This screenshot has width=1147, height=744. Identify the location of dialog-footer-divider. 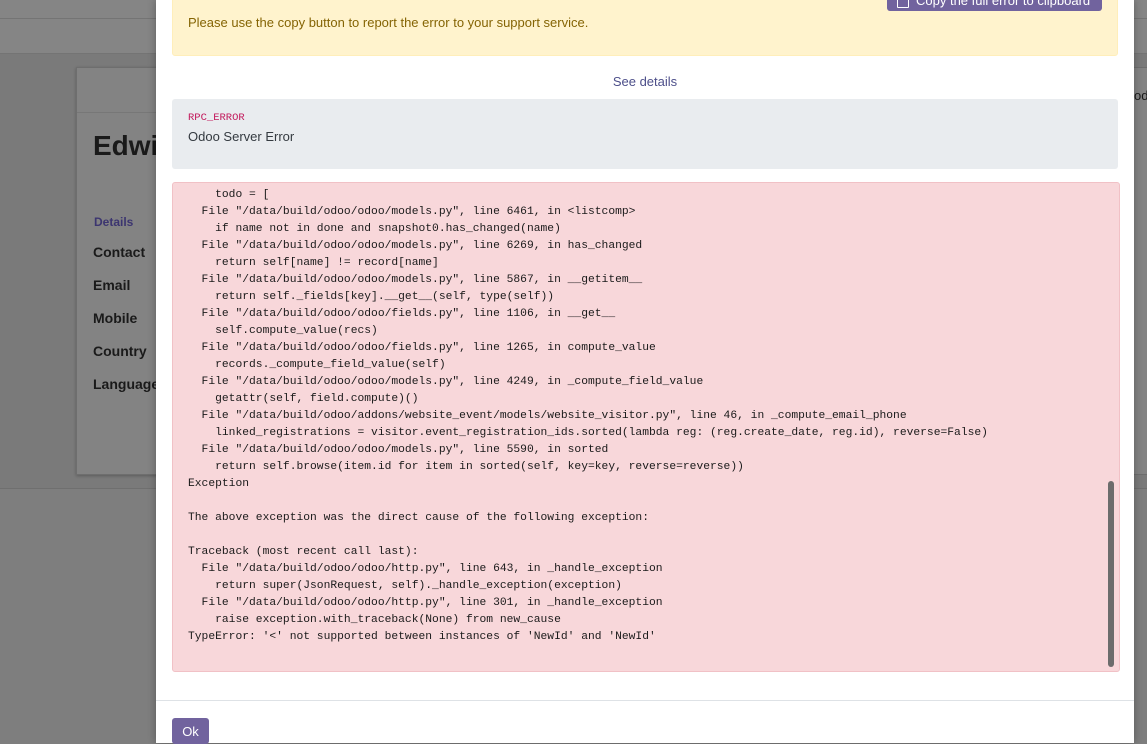
(645, 700).